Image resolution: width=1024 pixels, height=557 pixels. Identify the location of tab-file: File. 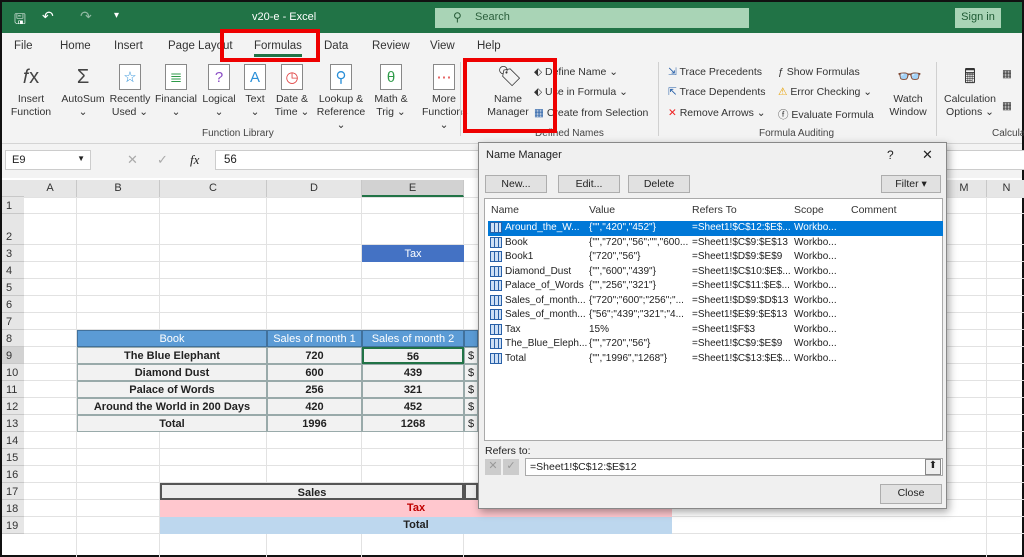
(23, 46).